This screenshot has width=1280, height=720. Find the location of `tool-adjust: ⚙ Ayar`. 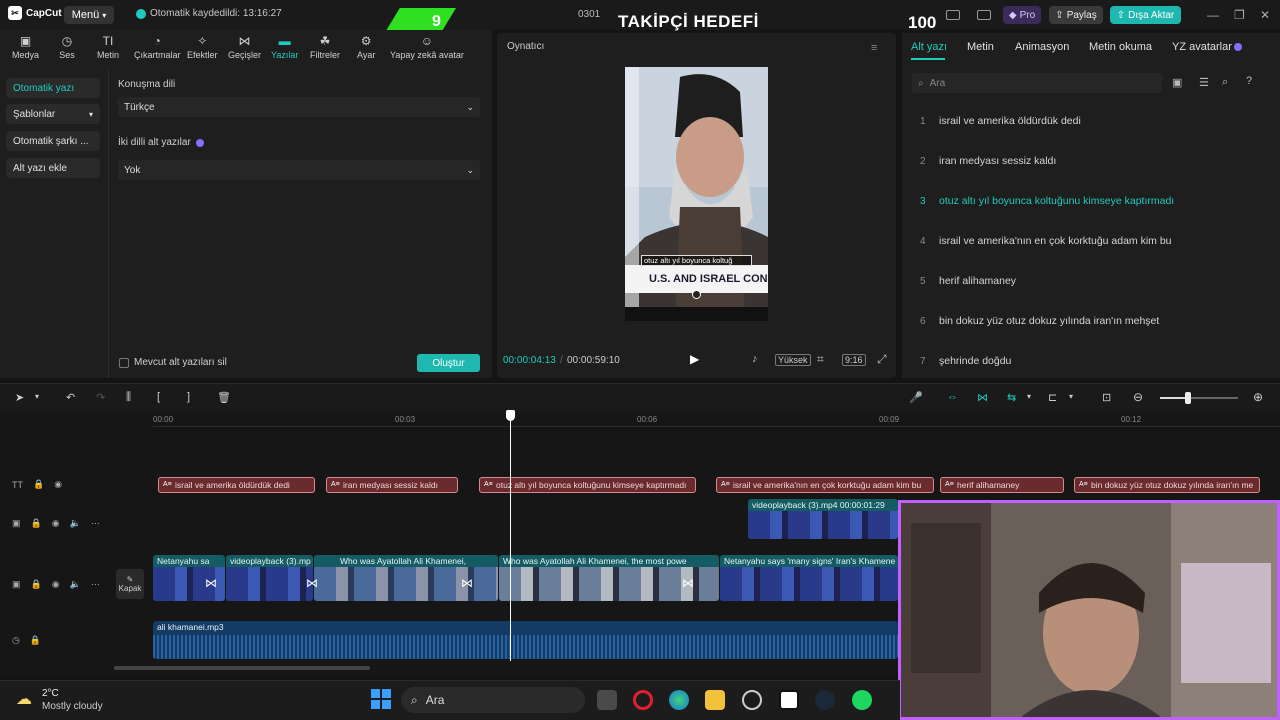

tool-adjust: ⚙ Ayar is located at coordinates (366, 47).